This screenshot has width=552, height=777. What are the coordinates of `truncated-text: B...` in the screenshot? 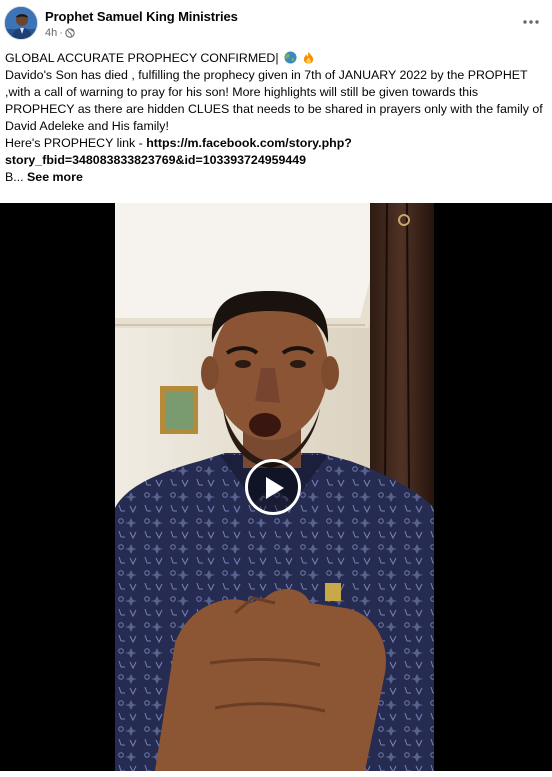 It's located at (16, 177).